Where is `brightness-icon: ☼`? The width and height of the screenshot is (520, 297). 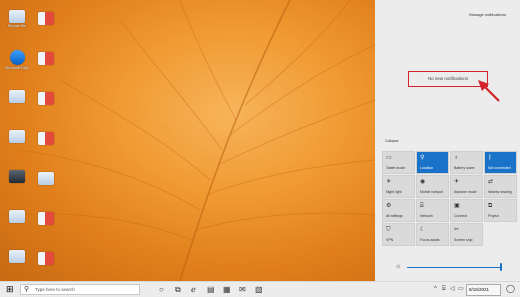 brightness-icon: ☼ is located at coordinates (398, 266).